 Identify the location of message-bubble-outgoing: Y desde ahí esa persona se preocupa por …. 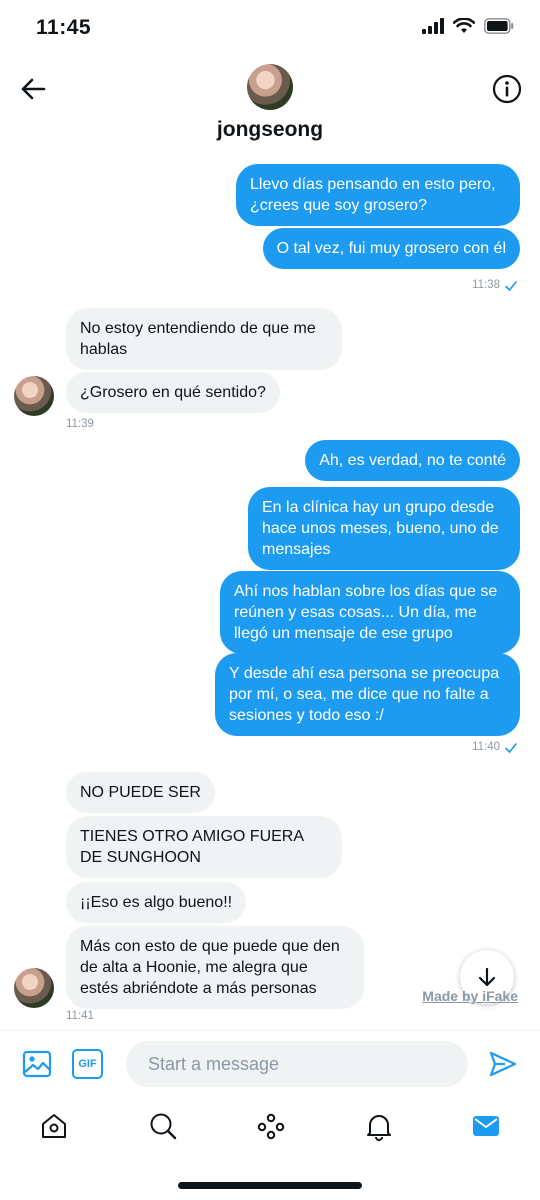
(367, 694).